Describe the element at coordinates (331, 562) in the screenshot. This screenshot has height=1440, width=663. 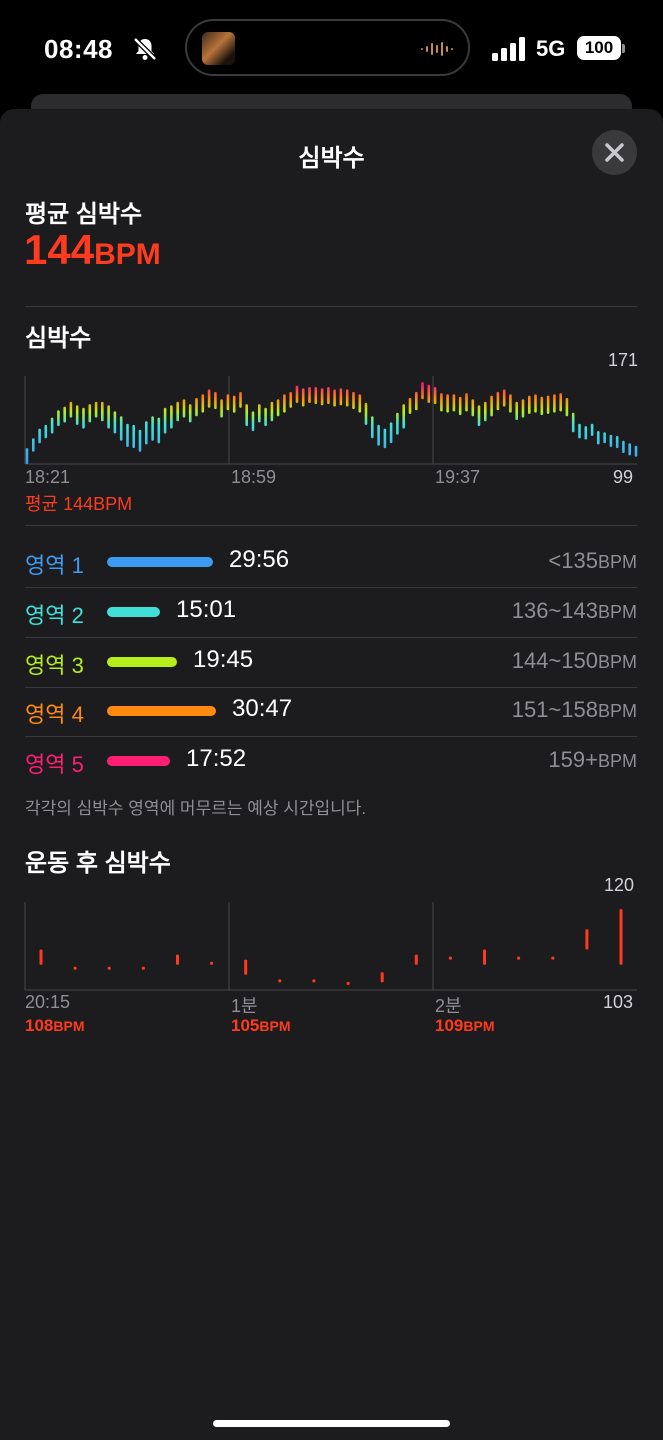
I see `zone-row-1: 영역 1 29:56 <135BPM` at that location.